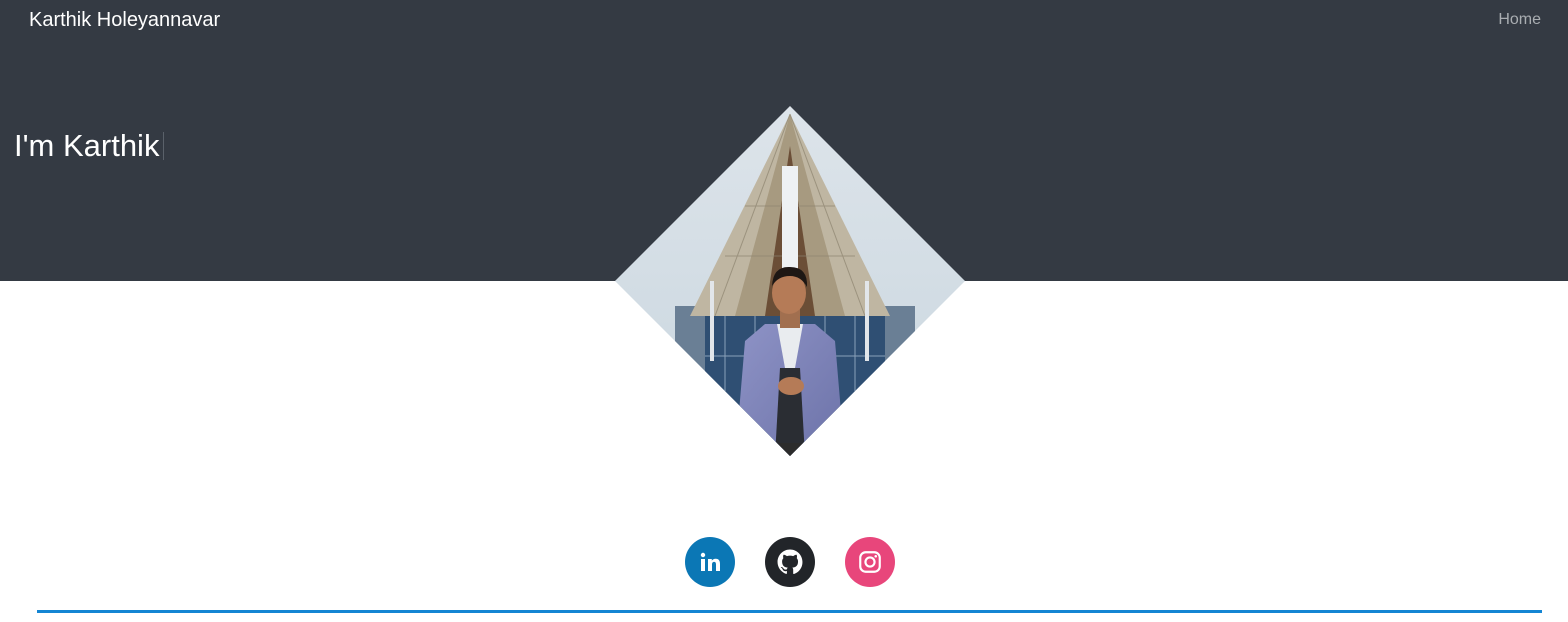 The width and height of the screenshot is (1568, 622). What do you see at coordinates (124, 20) in the screenshot?
I see `brand-link: Karthik Holeyannavar` at bounding box center [124, 20].